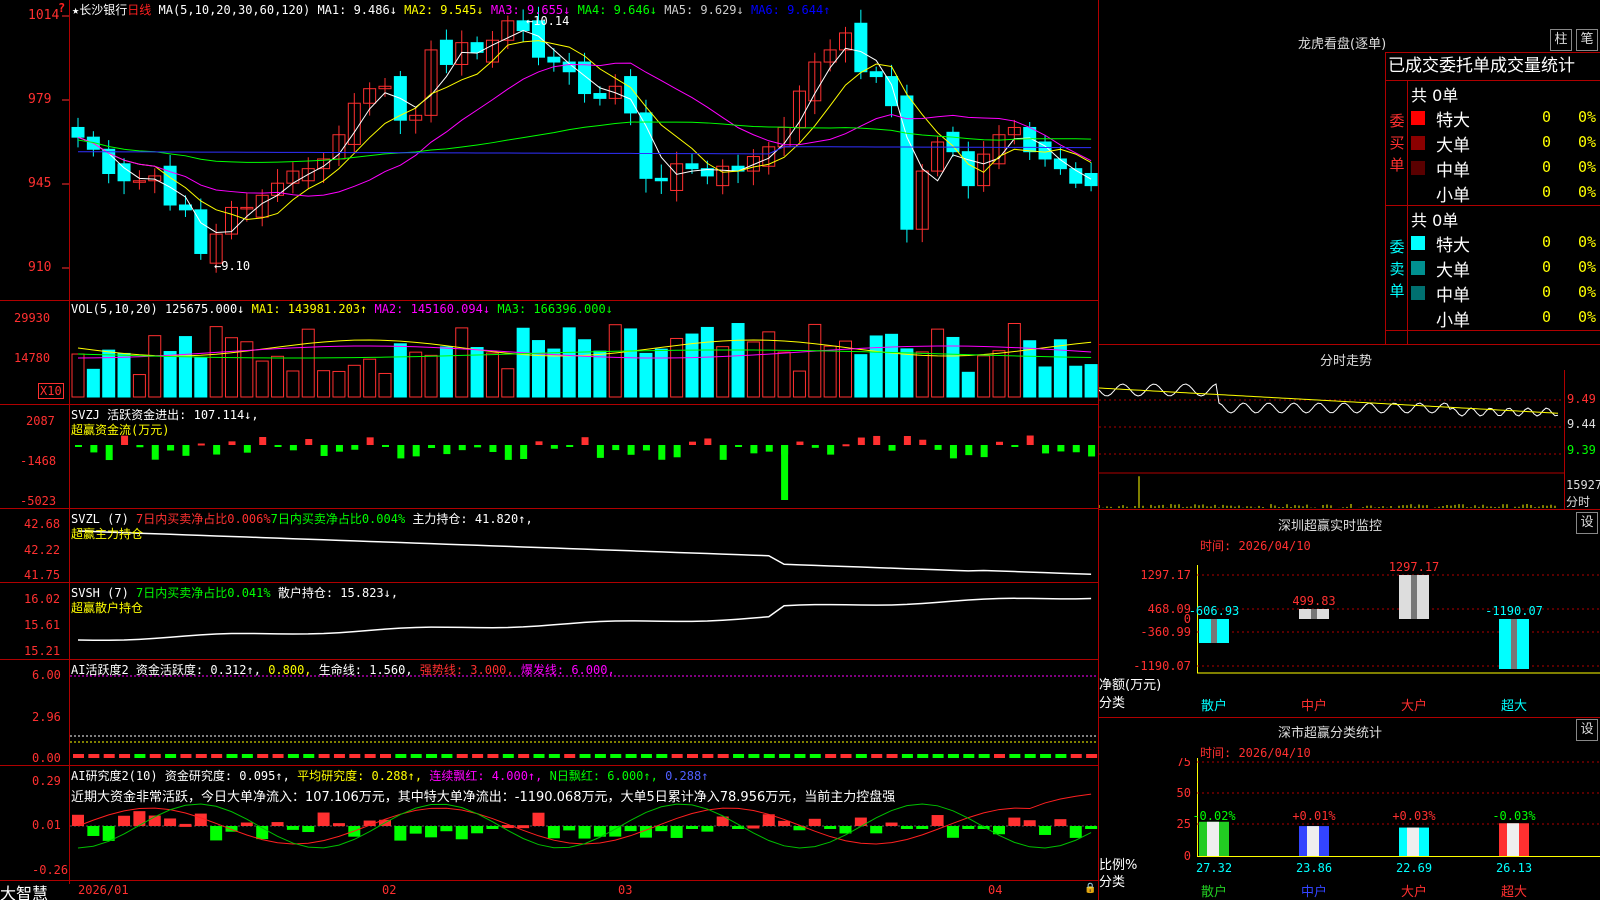  I want to click on svsh-line, so click(584, 619).